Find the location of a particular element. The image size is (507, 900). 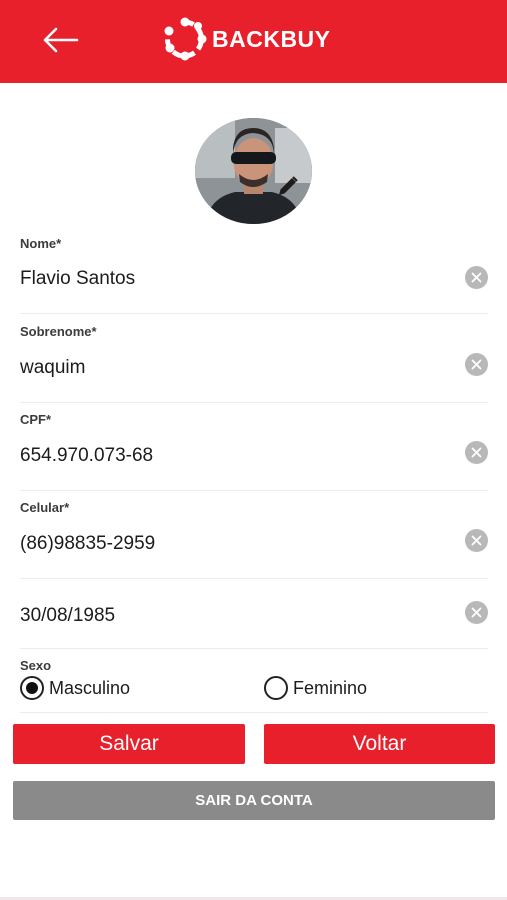

radio-feminino: Feminino is located at coordinates (315, 688).